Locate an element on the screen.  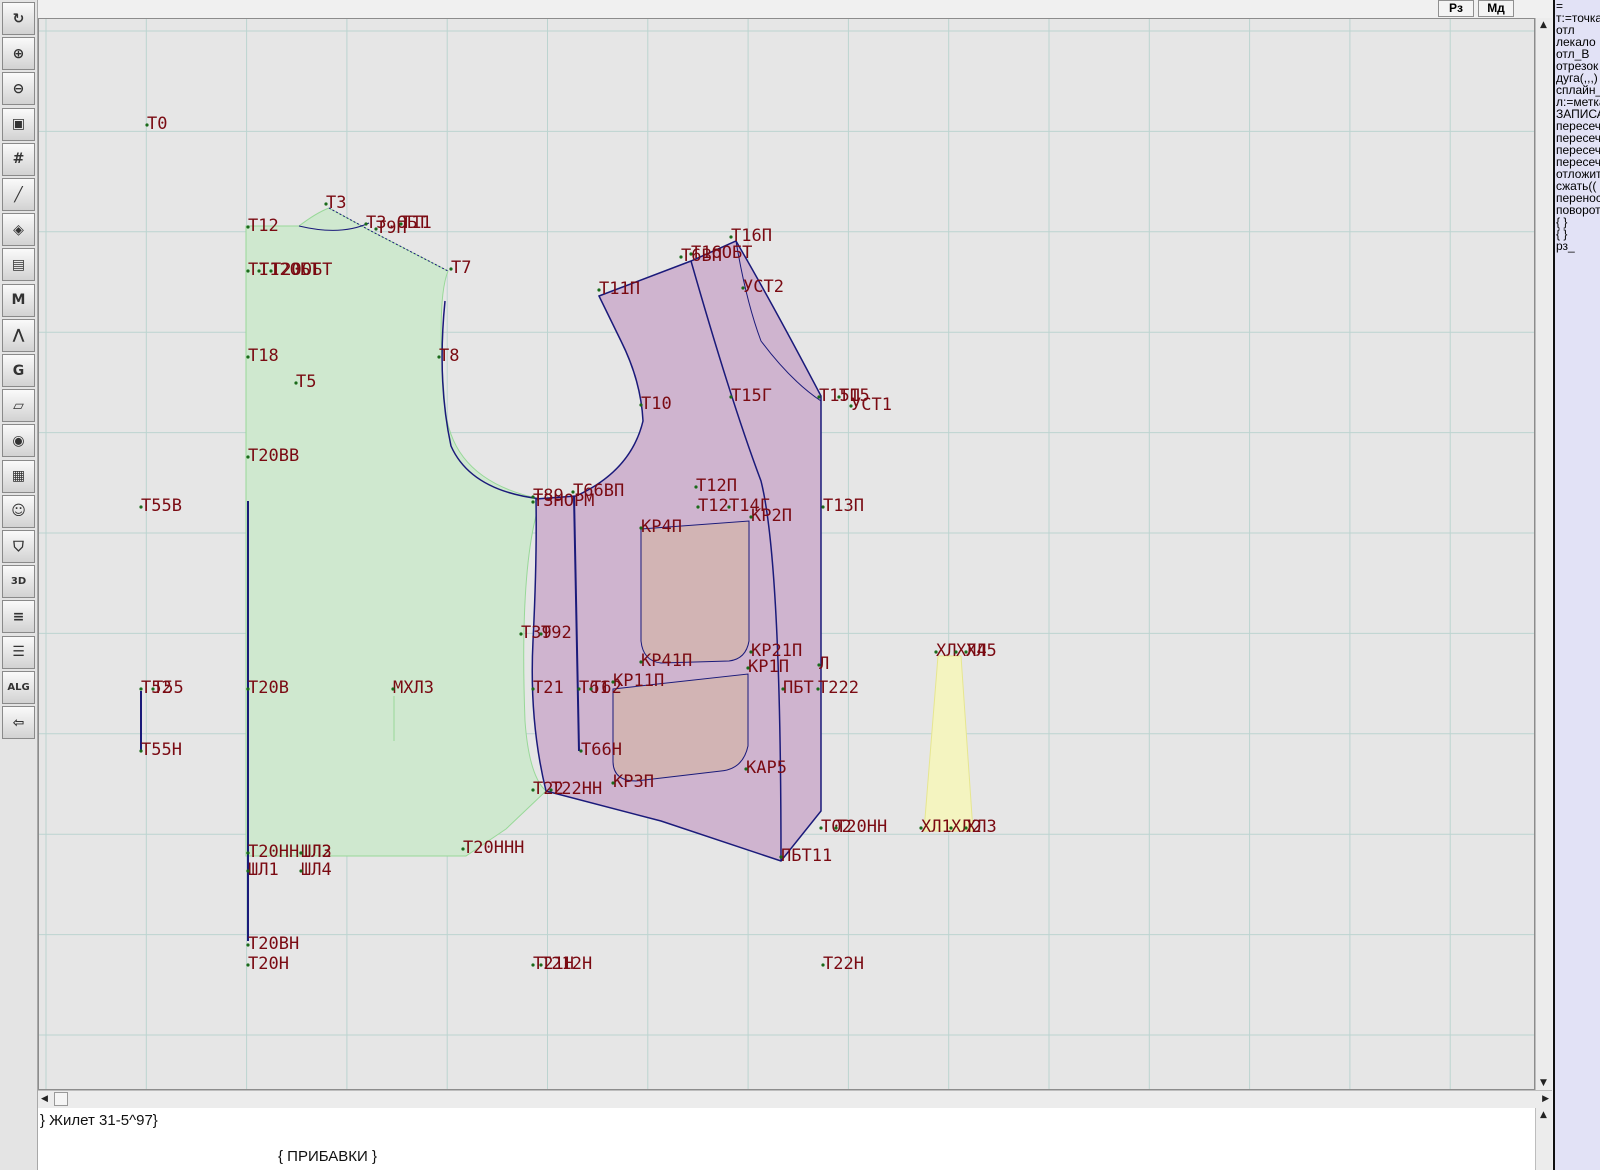
exit-icon: ⇦ is located at coordinates (18, 722).